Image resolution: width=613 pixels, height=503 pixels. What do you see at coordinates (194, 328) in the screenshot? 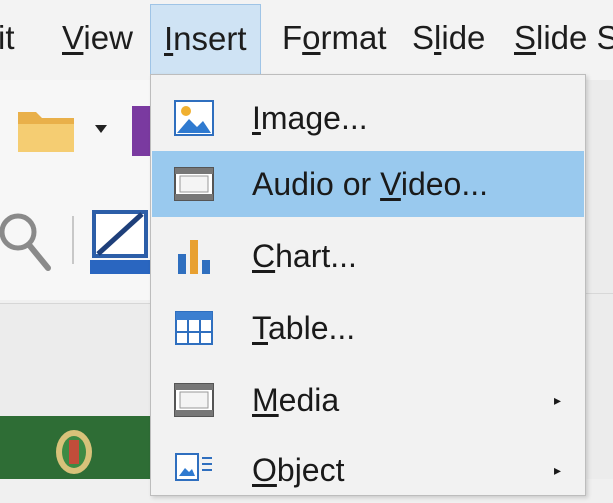
I see `table-icon` at bounding box center [194, 328].